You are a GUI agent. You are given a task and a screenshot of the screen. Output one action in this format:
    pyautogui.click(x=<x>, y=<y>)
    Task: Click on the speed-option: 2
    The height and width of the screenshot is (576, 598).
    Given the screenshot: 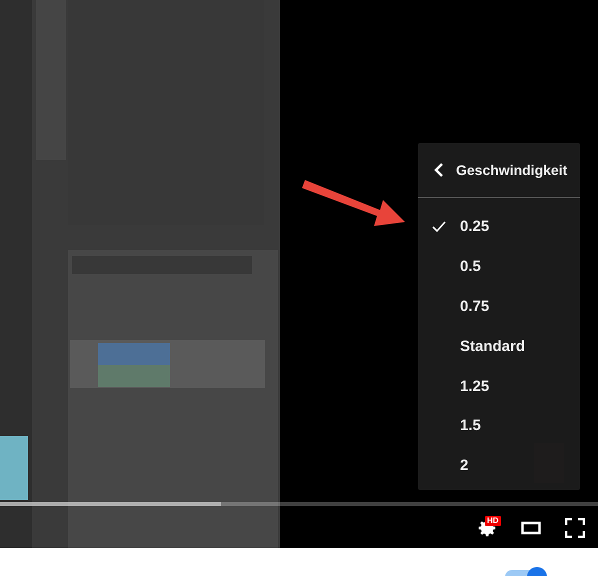 What is the action you would take?
    pyautogui.click(x=499, y=466)
    